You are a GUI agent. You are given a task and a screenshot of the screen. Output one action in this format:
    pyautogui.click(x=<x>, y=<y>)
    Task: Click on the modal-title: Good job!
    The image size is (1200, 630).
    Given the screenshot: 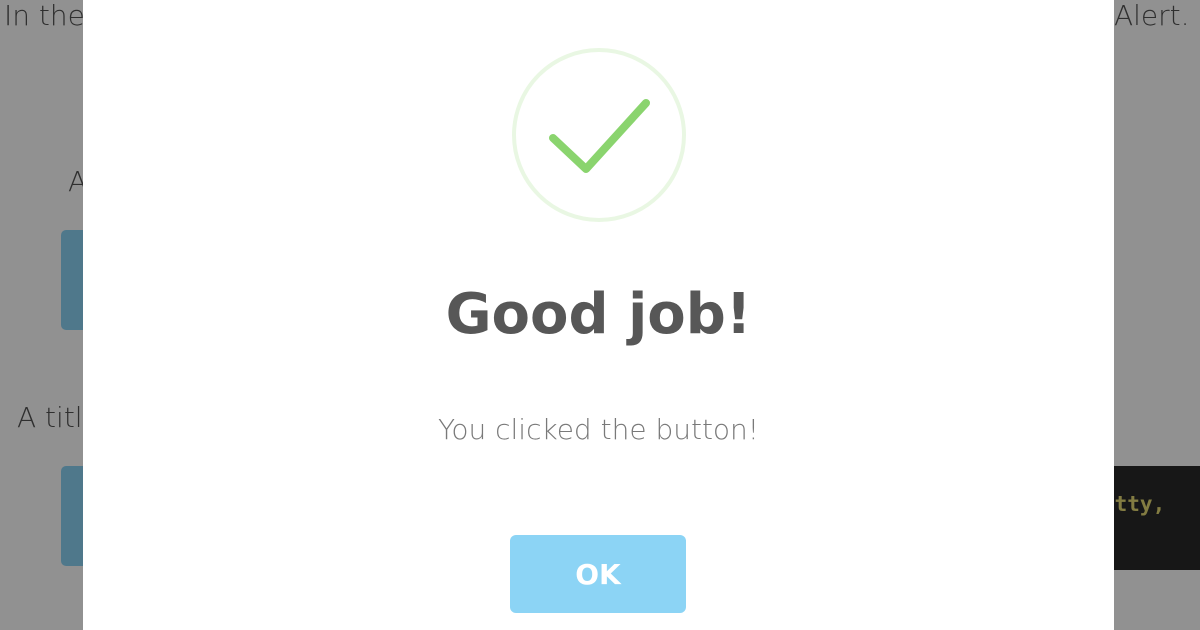 What is the action you would take?
    pyautogui.click(x=598, y=314)
    